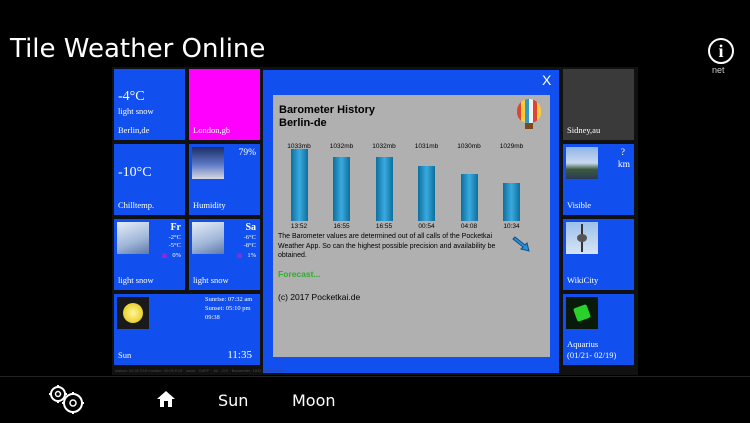  I want to click on day2-condition: light snow, so click(211, 280).